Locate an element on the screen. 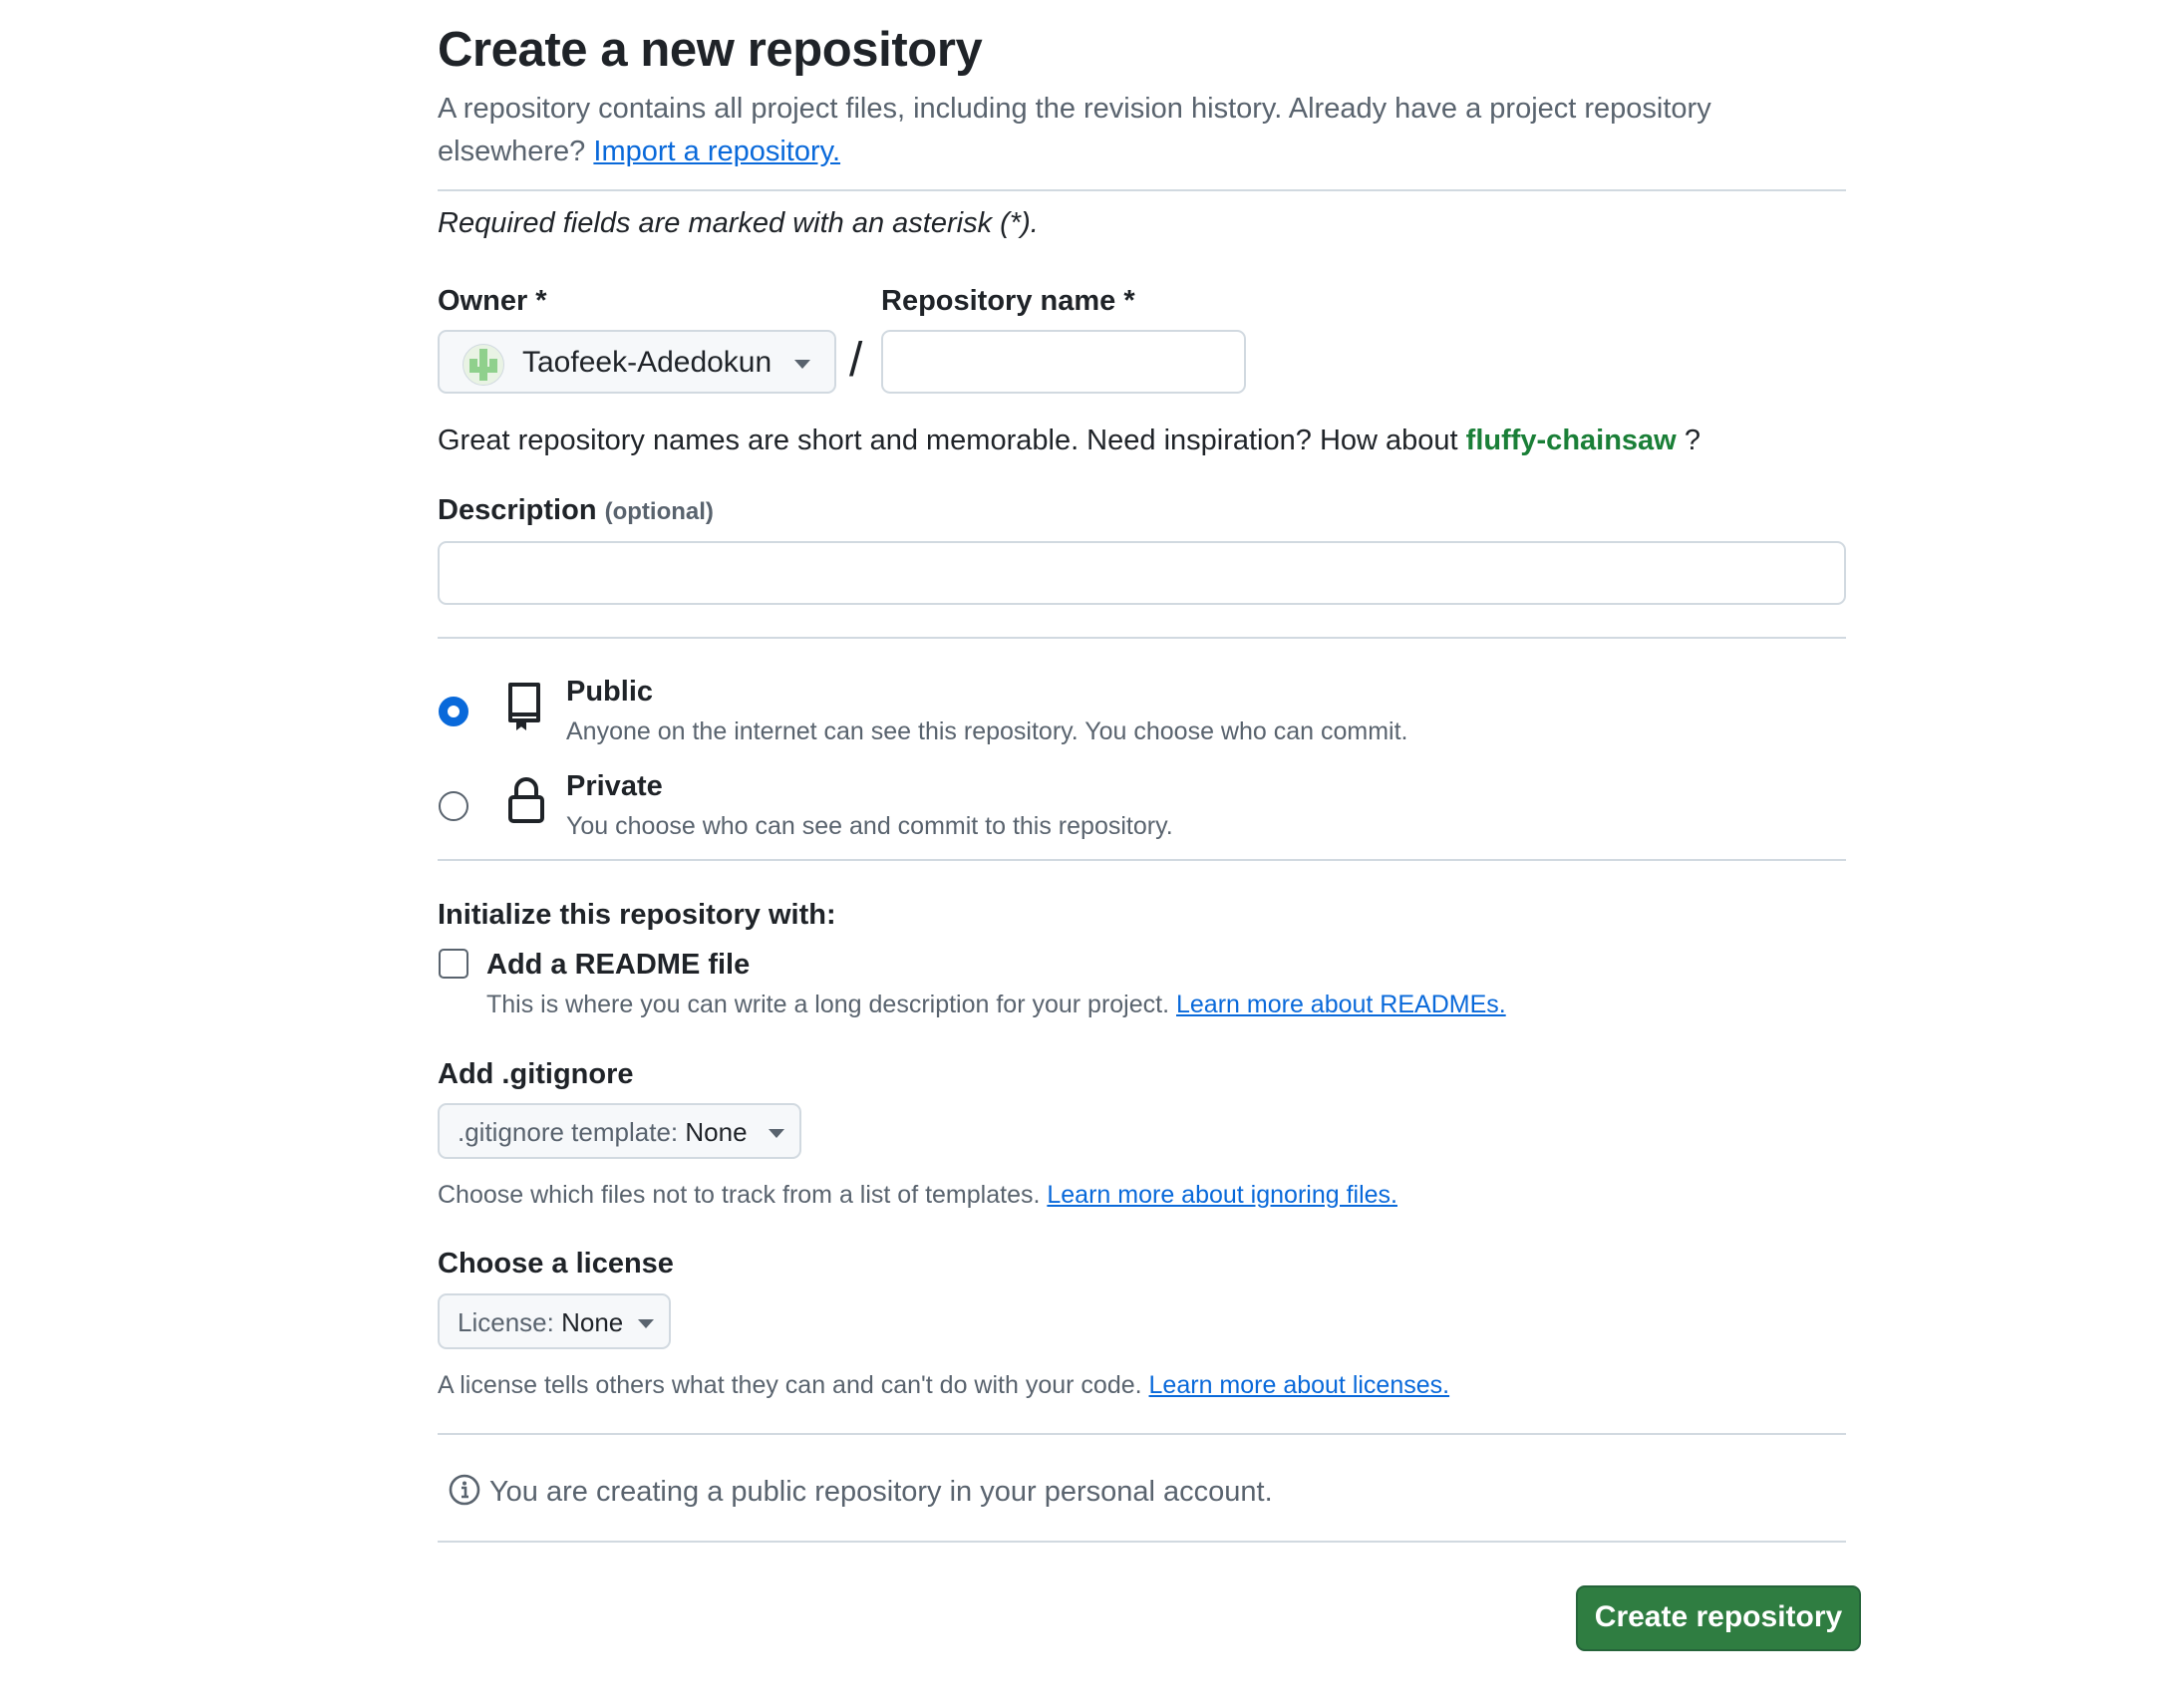 The width and height of the screenshot is (2163, 1708). license-select-key: License: is located at coordinates (506, 1322).